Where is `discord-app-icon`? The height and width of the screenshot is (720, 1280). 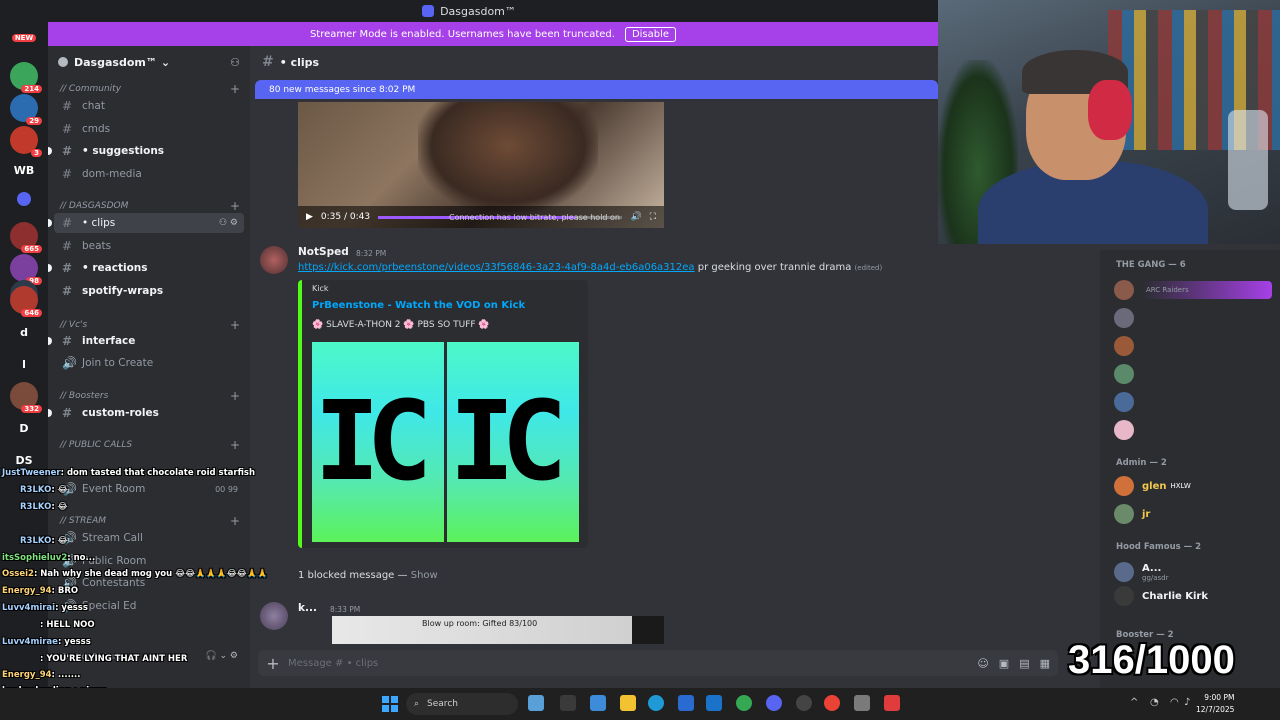
discord-app-icon is located at coordinates (774, 703).